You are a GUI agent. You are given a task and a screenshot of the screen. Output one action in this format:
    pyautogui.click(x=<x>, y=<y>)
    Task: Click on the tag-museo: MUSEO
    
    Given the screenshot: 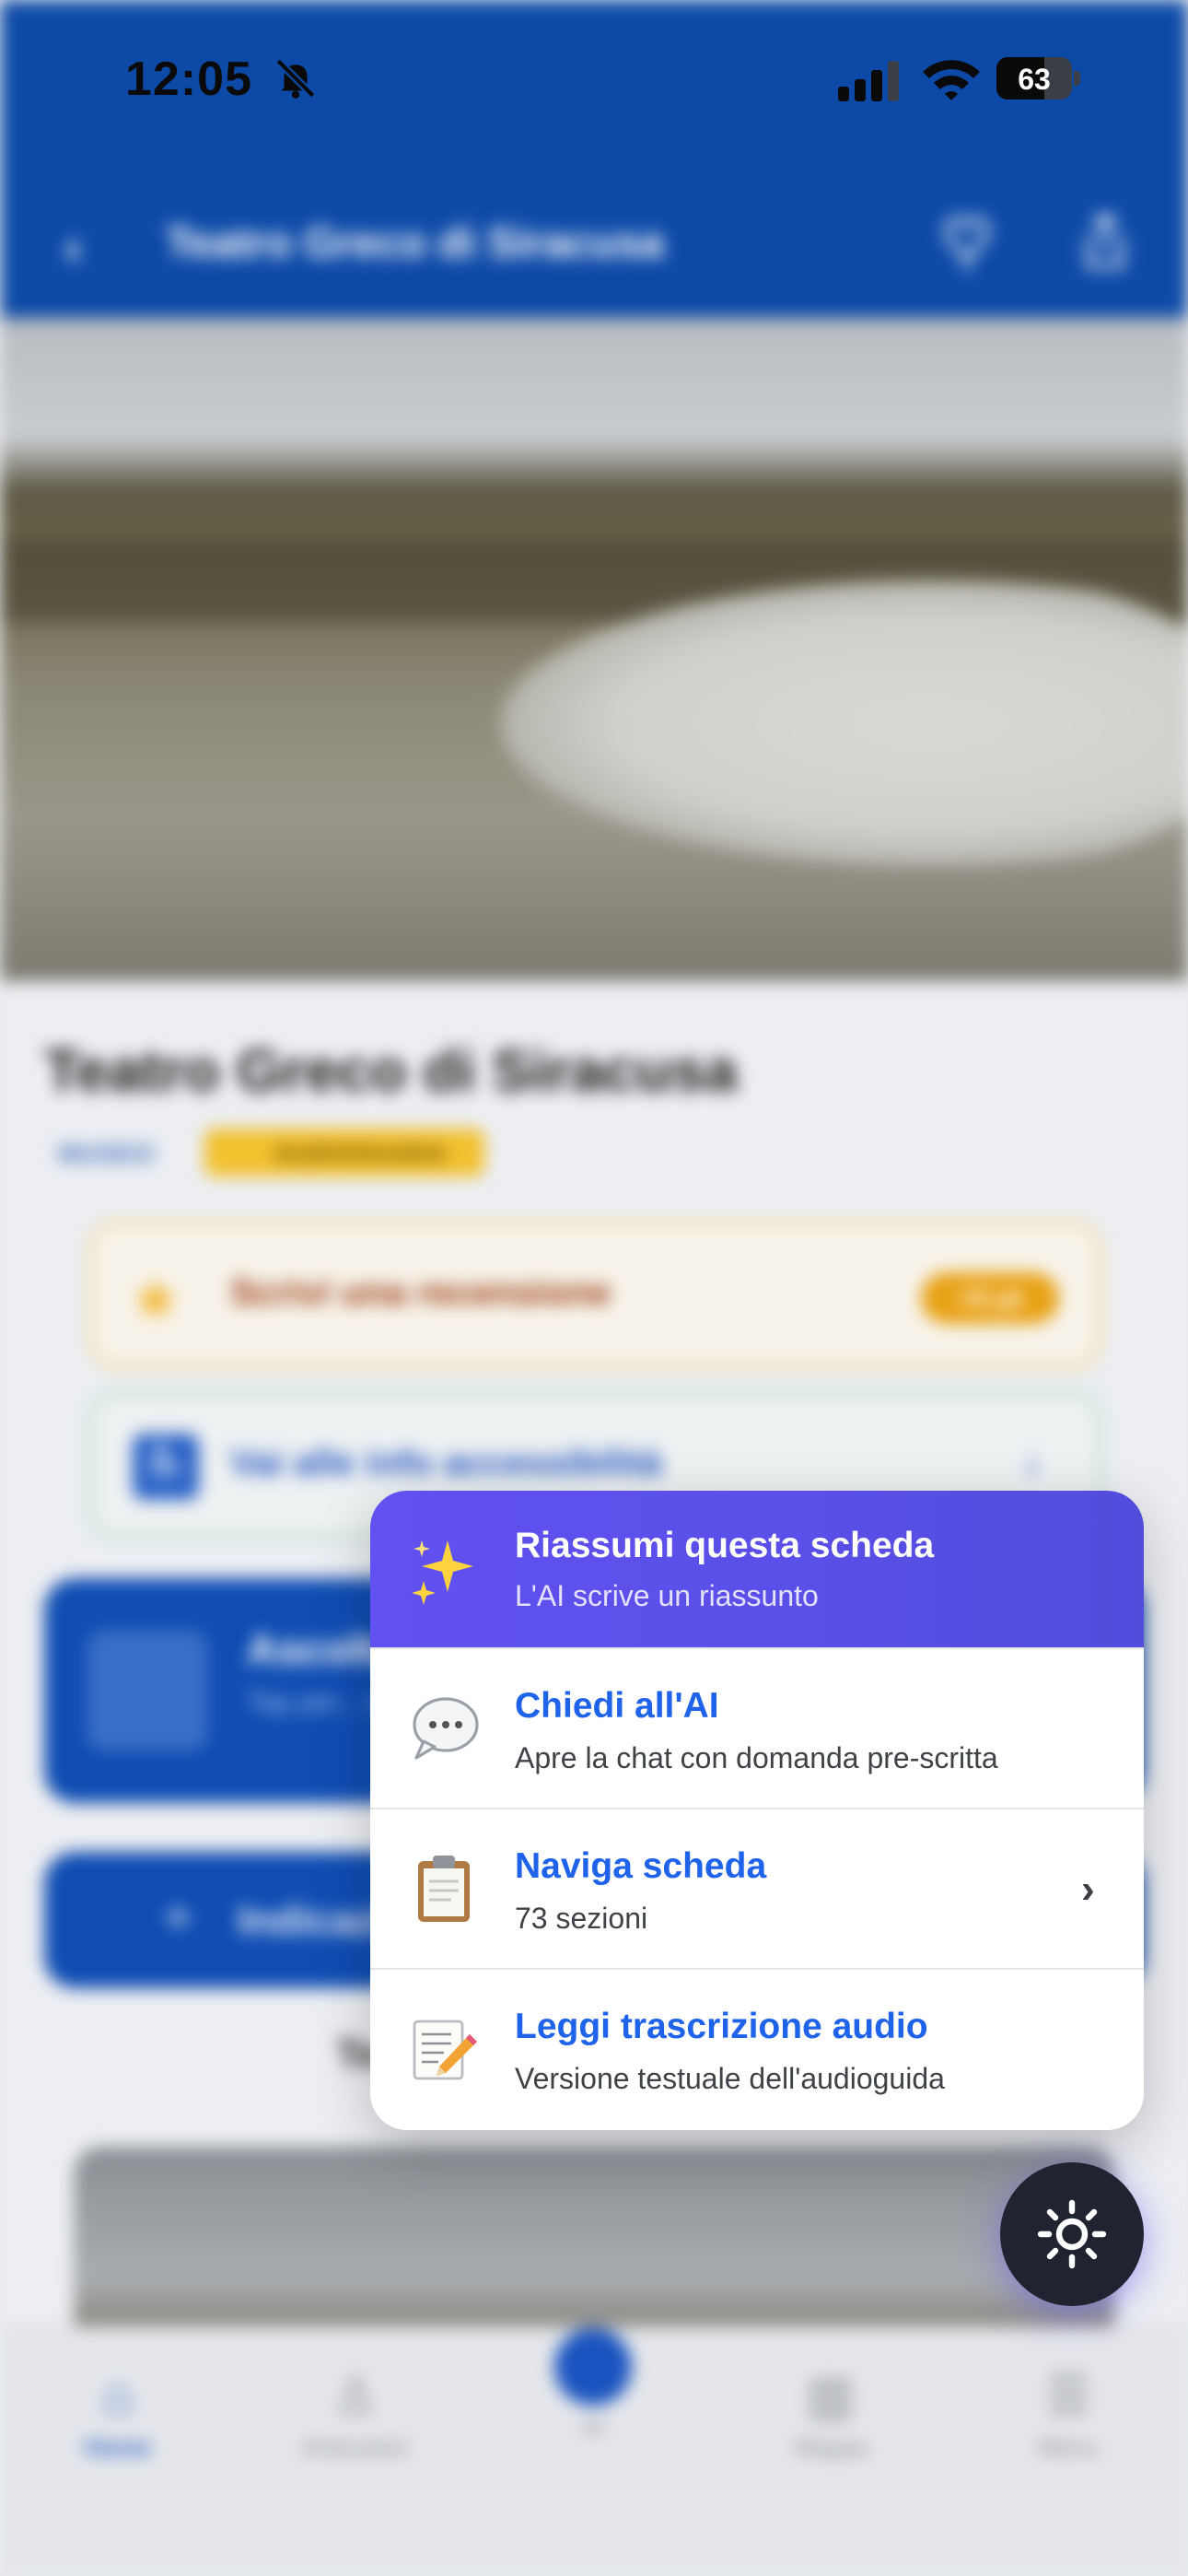 What is the action you would take?
    pyautogui.click(x=108, y=1153)
    